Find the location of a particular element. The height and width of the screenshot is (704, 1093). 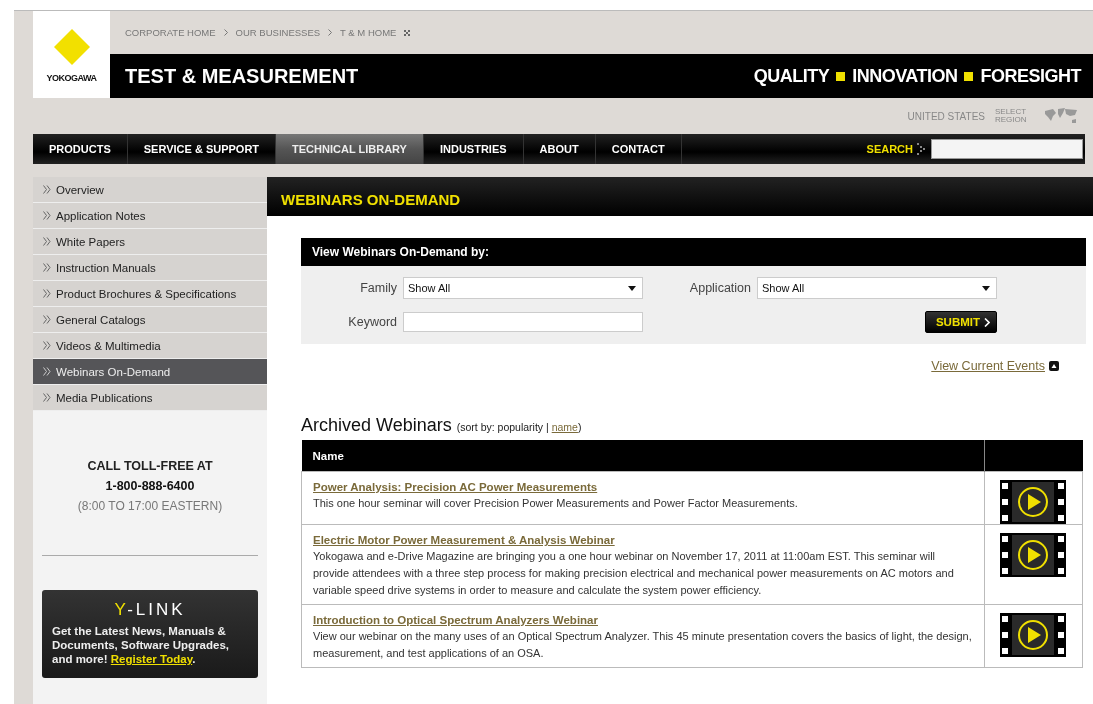

dotted-arrow-icon is located at coordinates (921, 149).